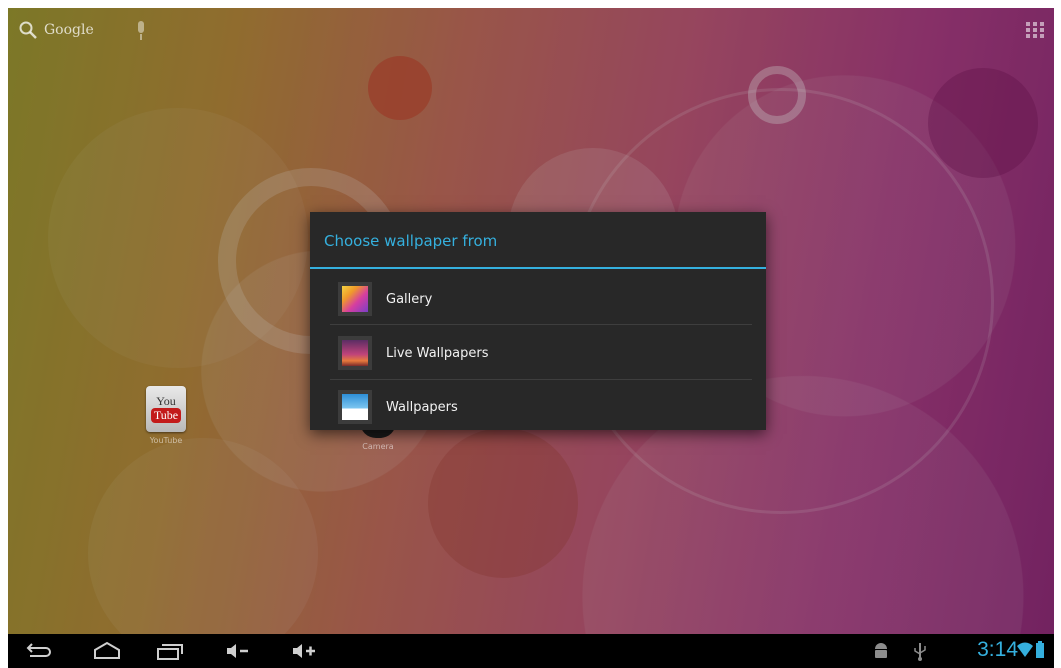  Describe the element at coordinates (28, 30) in the screenshot. I see `search-icon` at that location.